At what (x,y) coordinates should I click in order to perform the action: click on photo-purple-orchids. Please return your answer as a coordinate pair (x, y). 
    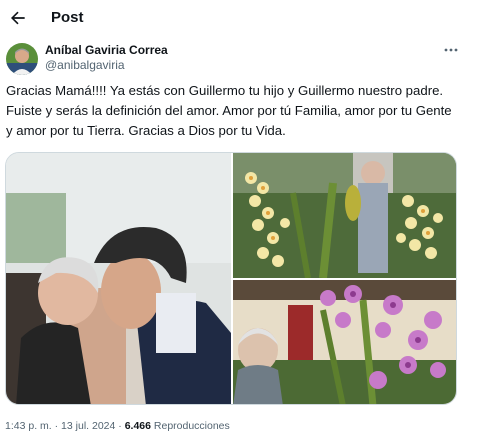
    Looking at the image, I should click on (344, 342).